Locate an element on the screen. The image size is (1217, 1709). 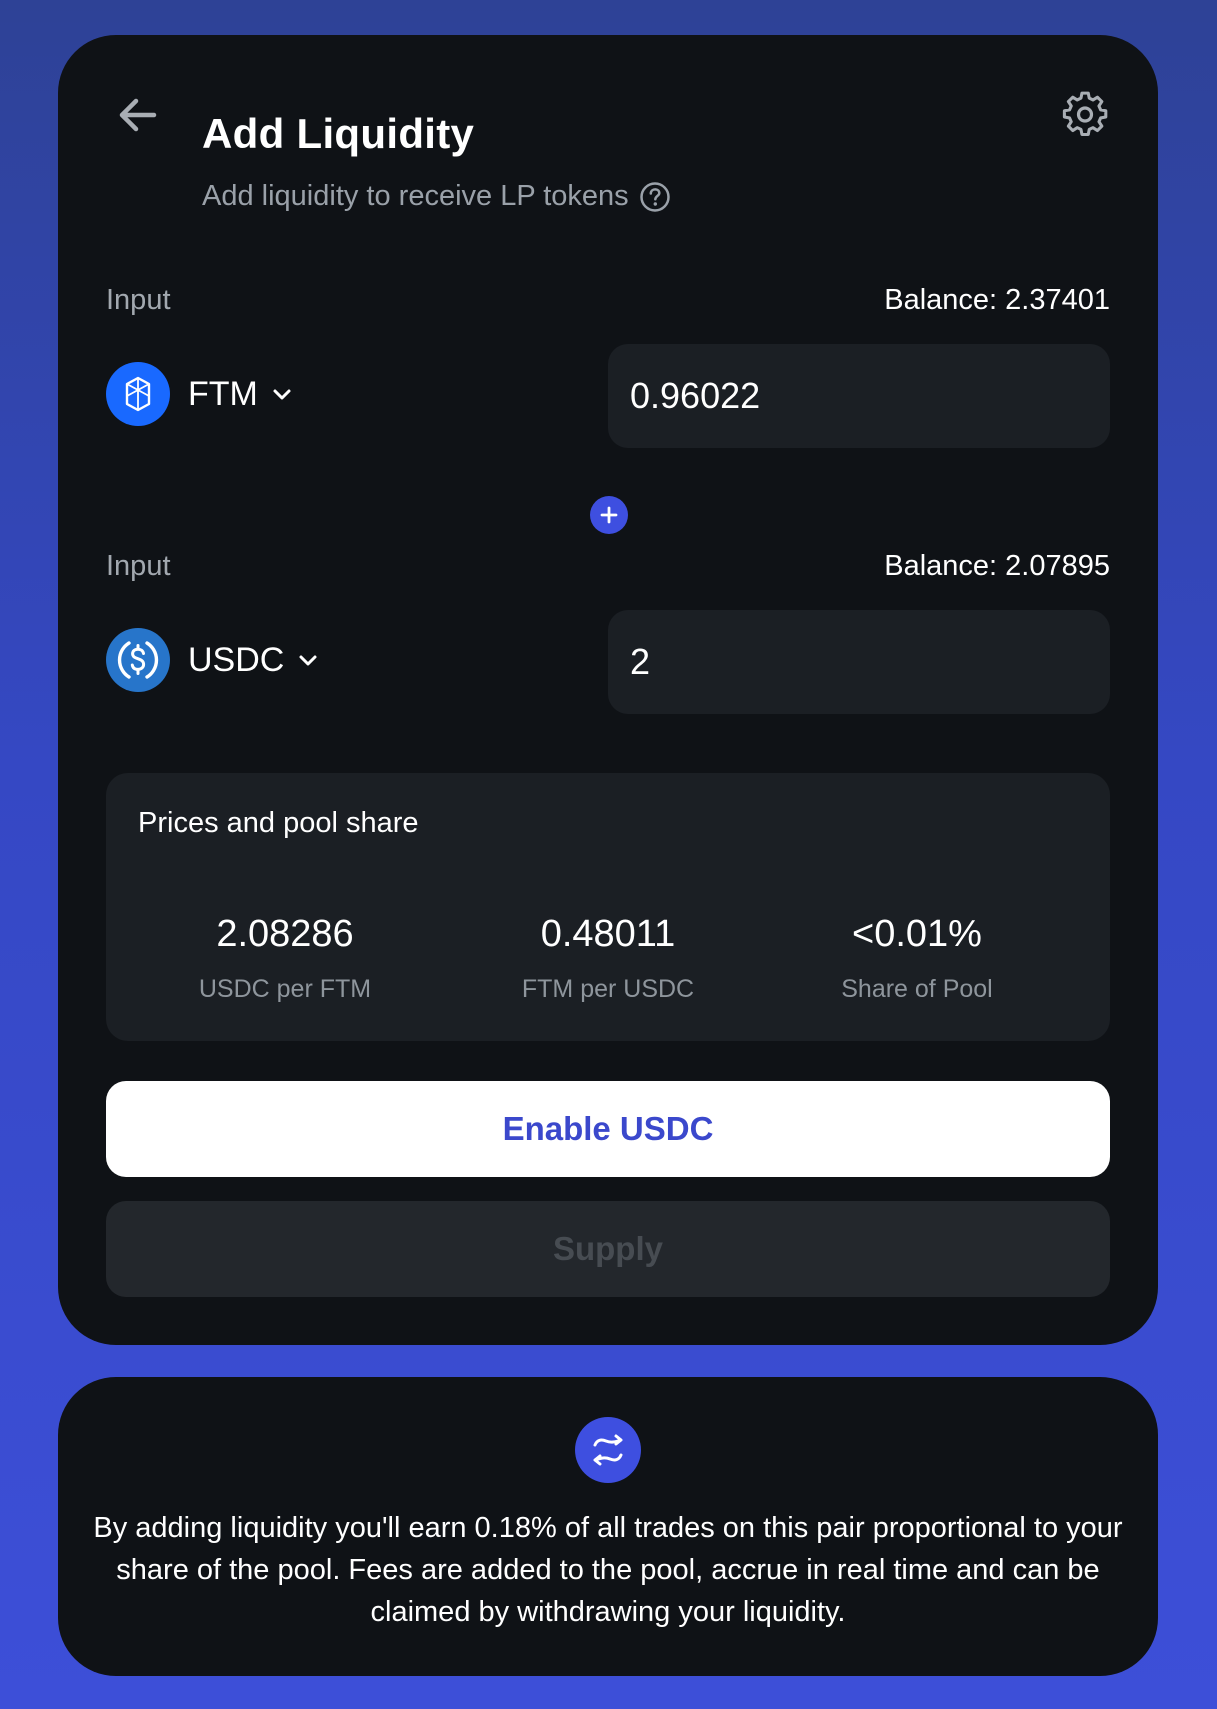
token-select-usdc: USDC is located at coordinates (213, 660).